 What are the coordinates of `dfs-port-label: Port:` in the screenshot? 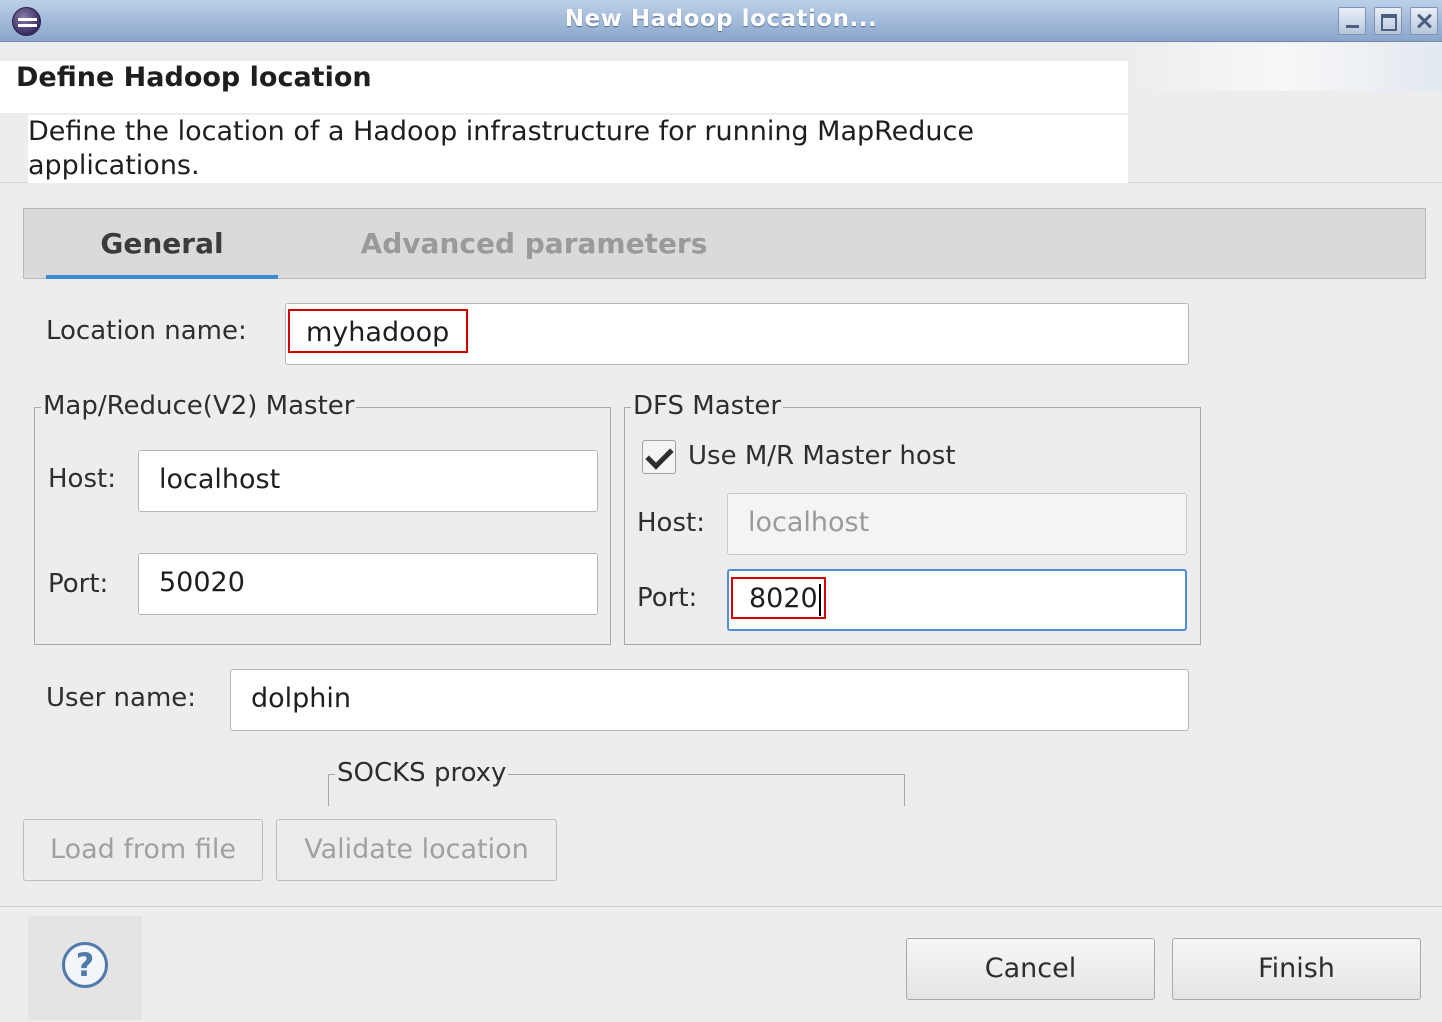 It's located at (667, 598).